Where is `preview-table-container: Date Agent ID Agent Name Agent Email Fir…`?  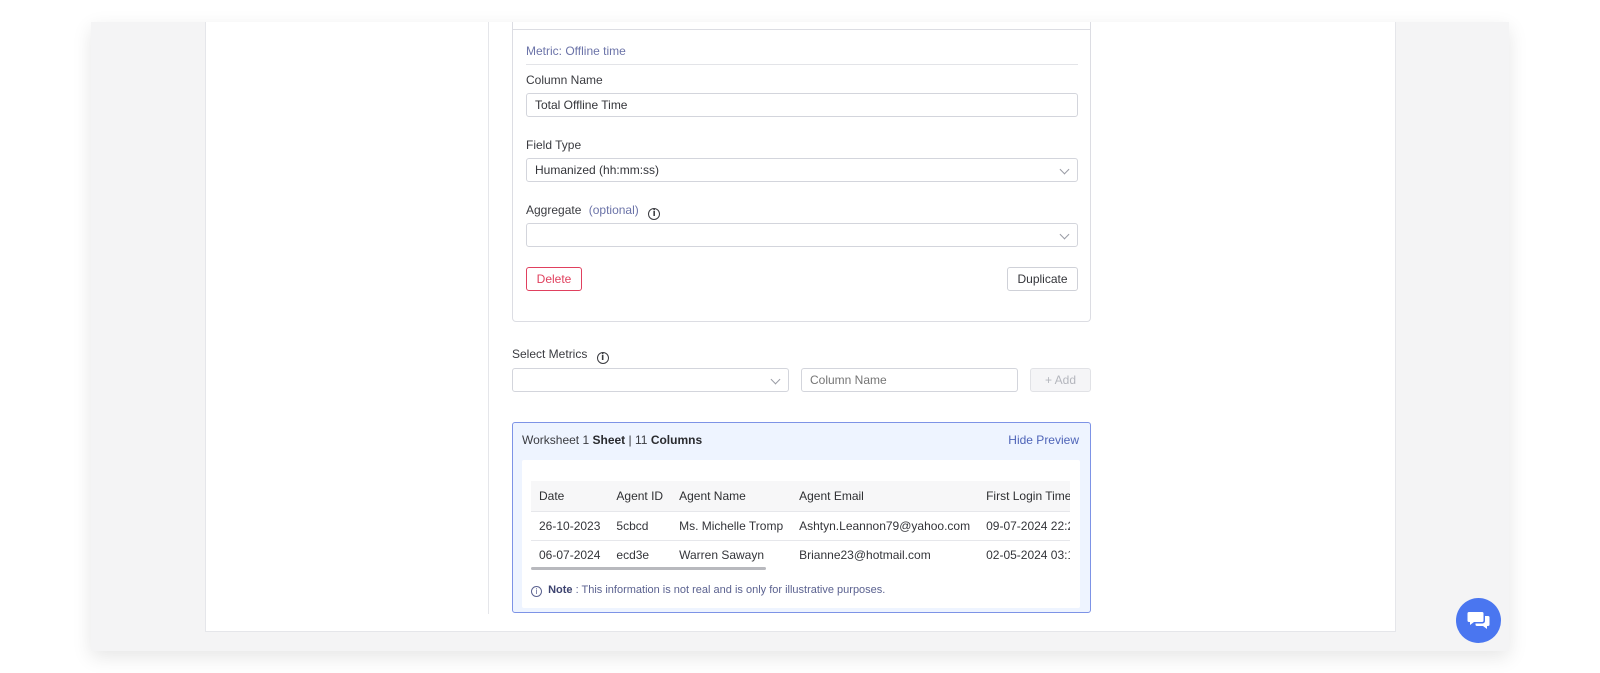
preview-table-container: Date Agent ID Agent Name Agent Email Fir… is located at coordinates (801, 534).